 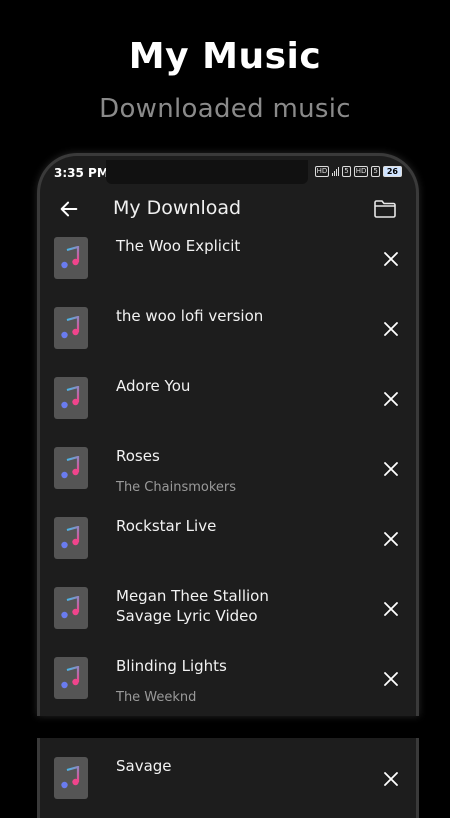 I want to click on song-title: Megan Thee Stallion Savage Lyric Video, so click(x=192, y=606).